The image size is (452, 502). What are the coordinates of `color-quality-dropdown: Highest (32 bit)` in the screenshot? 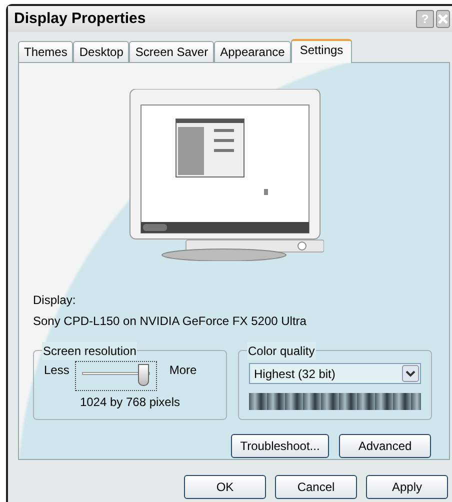 It's located at (335, 373).